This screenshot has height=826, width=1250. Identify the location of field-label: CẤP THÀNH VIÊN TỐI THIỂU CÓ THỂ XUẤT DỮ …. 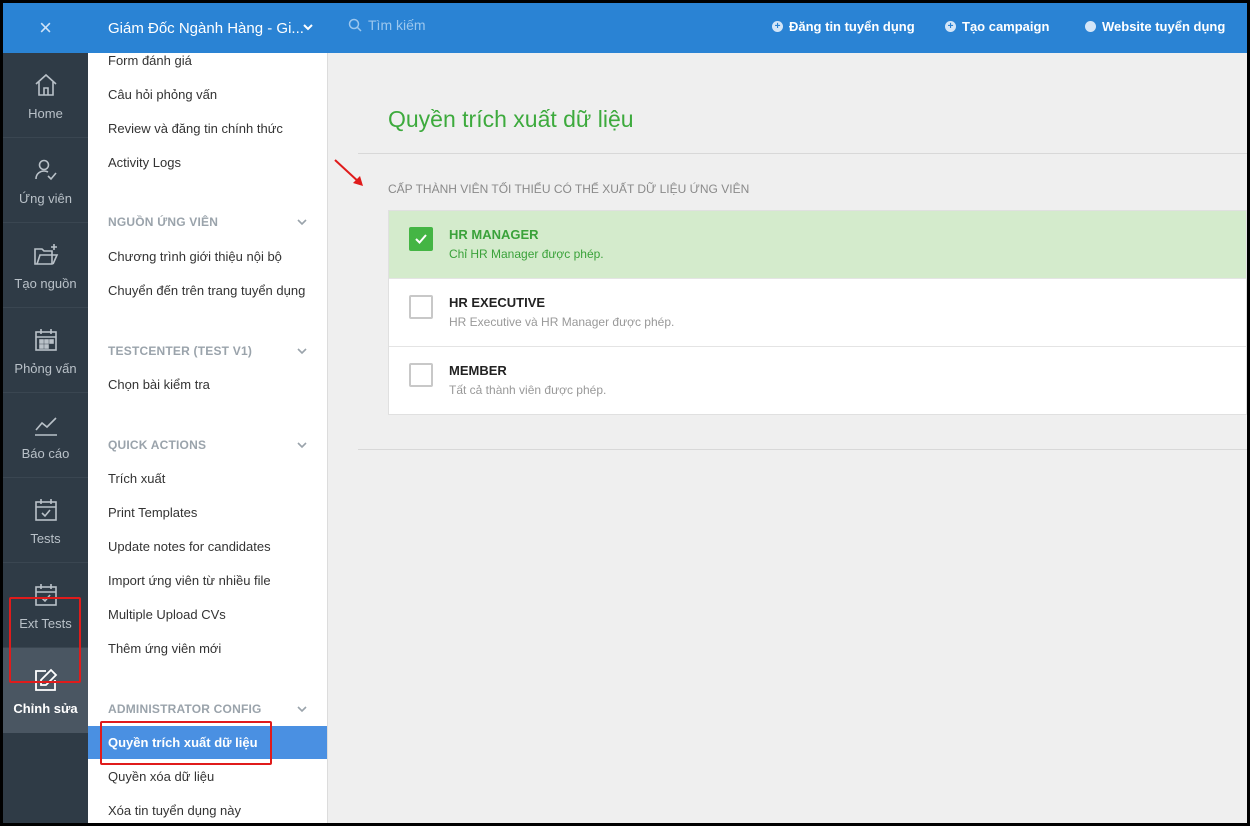
(569, 189).